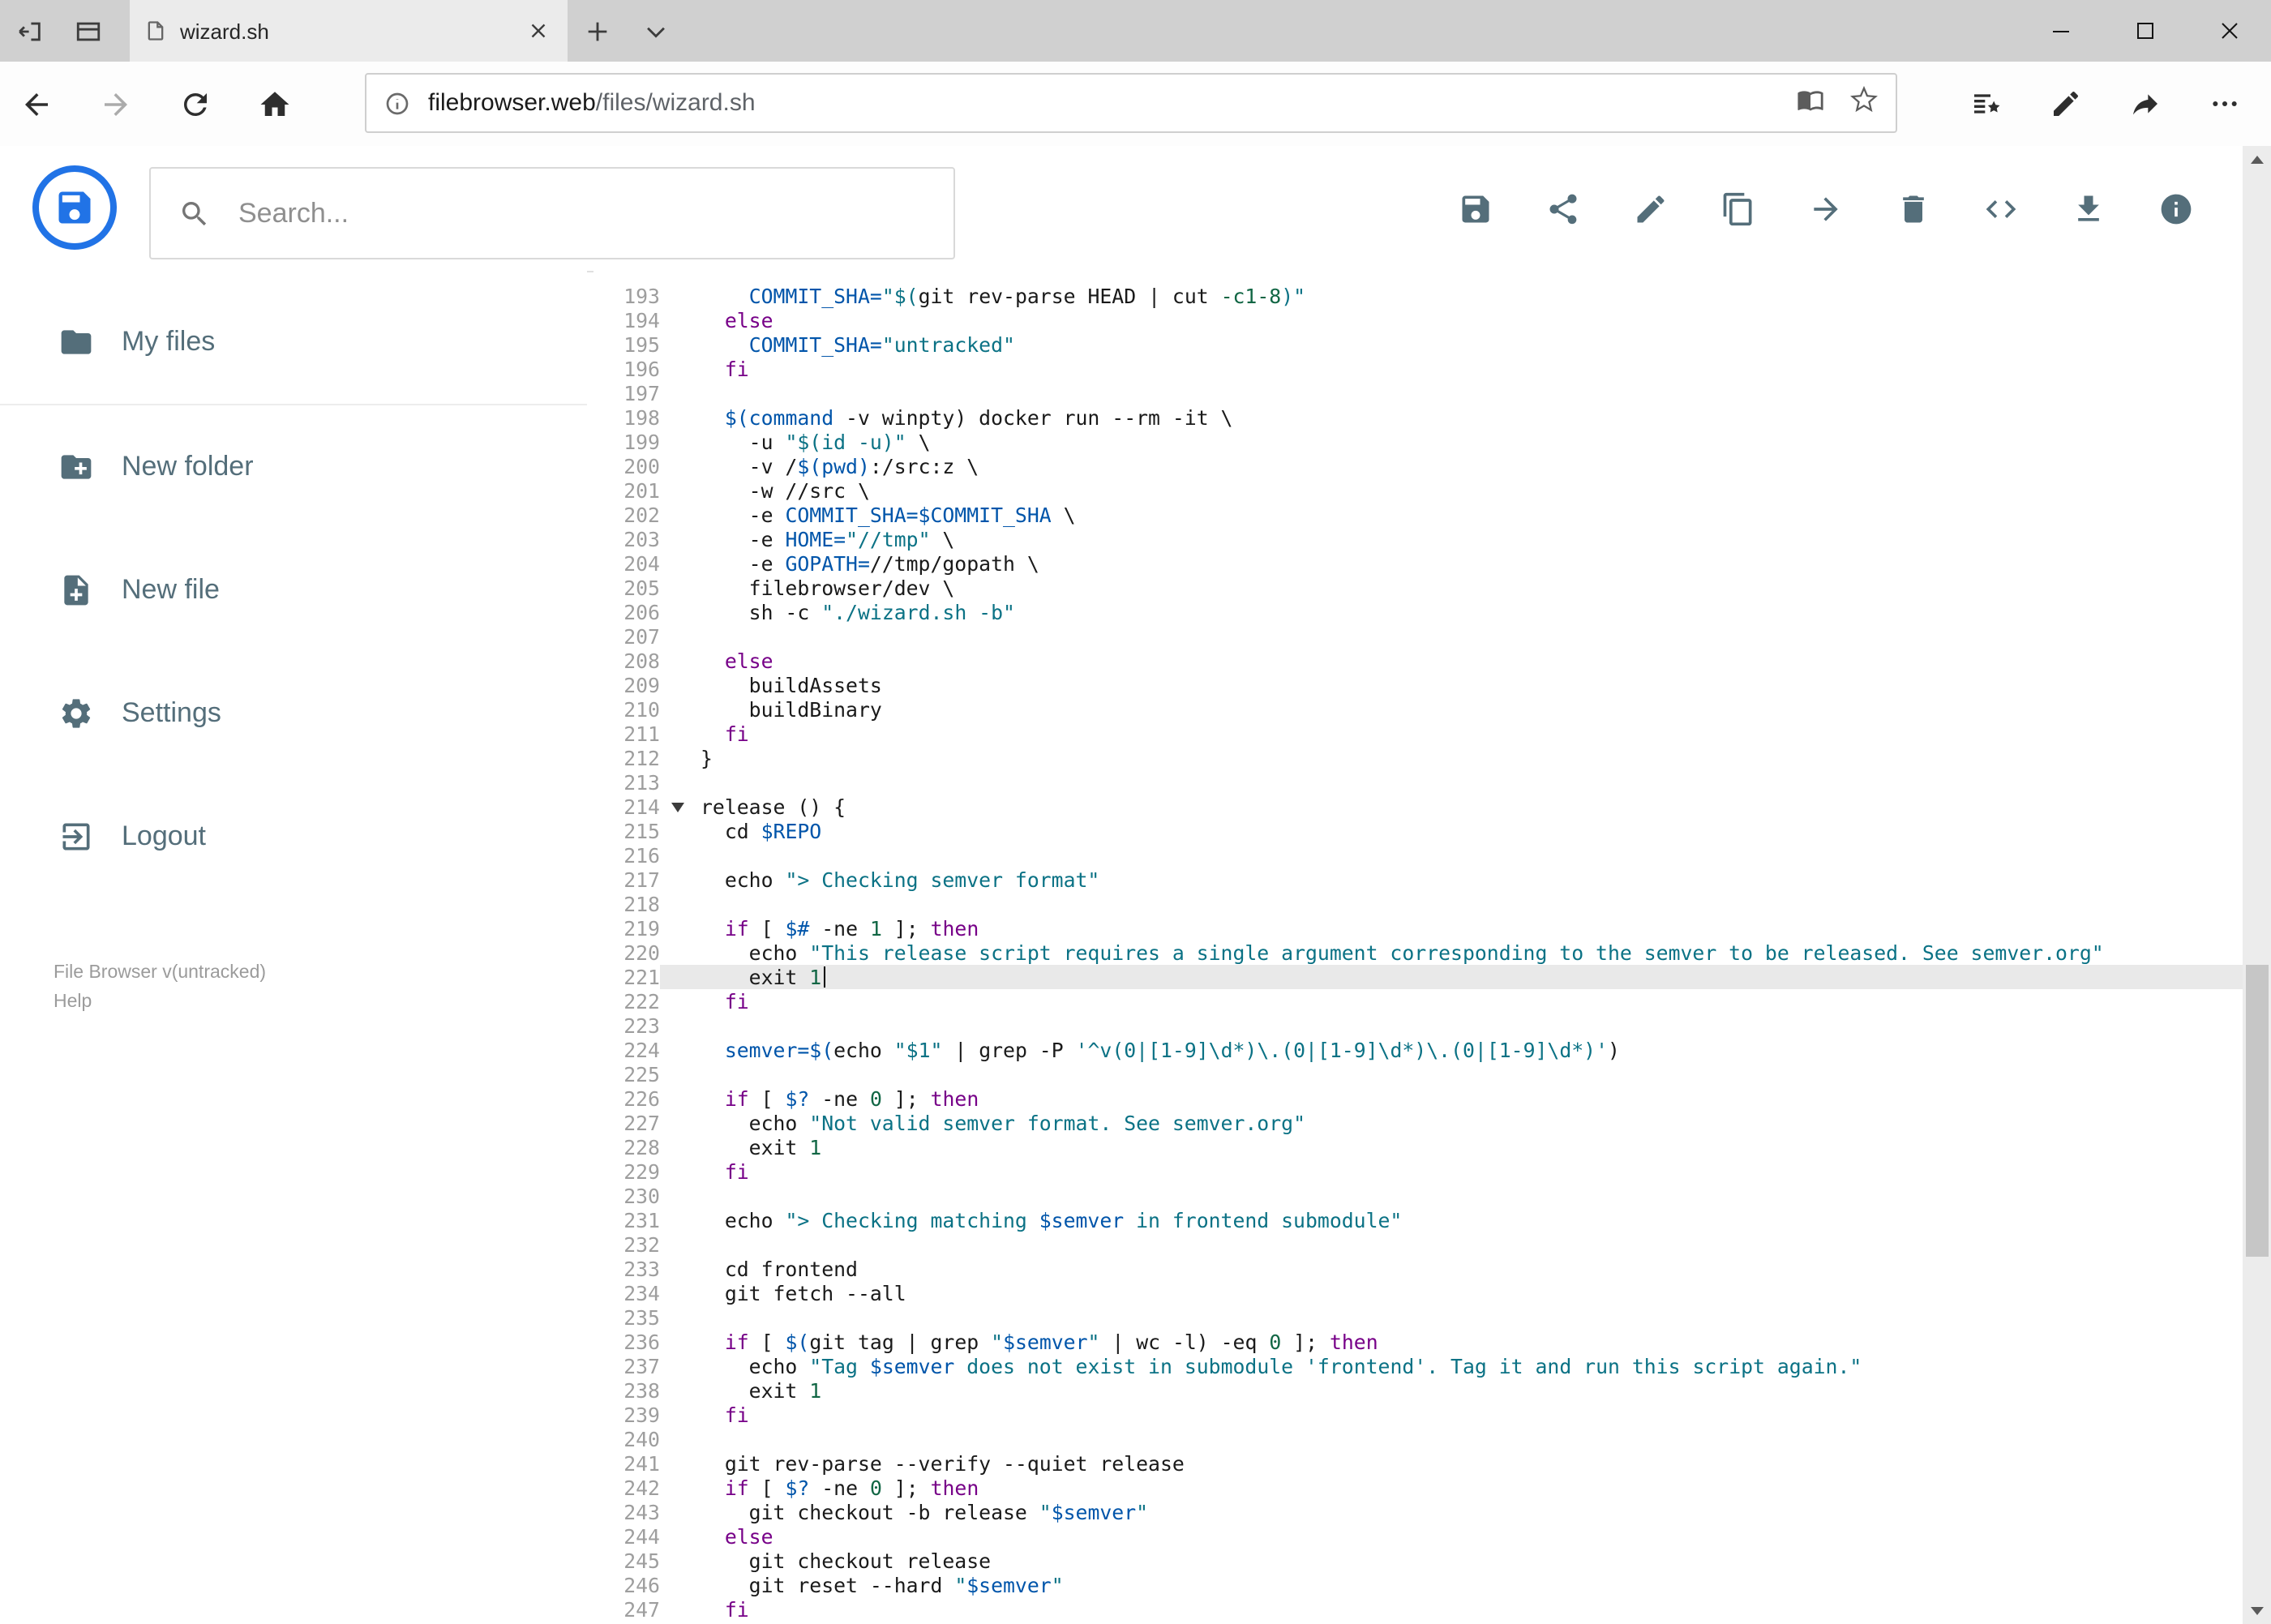 This screenshot has height=1624, width=2271. What do you see at coordinates (1418, 734) in the screenshot?
I see `code-line: 211 fi` at bounding box center [1418, 734].